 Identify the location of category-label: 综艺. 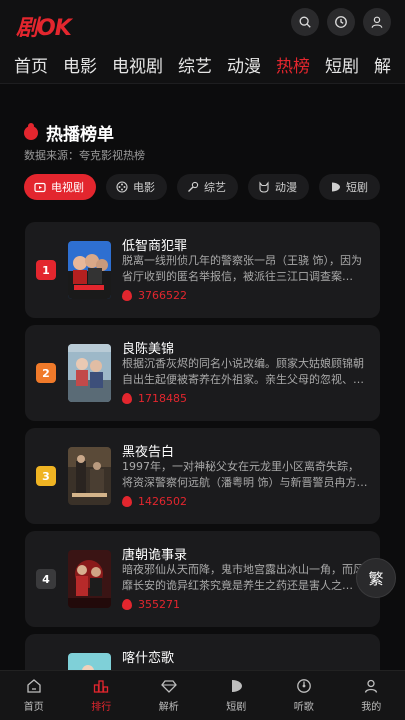
(215, 187).